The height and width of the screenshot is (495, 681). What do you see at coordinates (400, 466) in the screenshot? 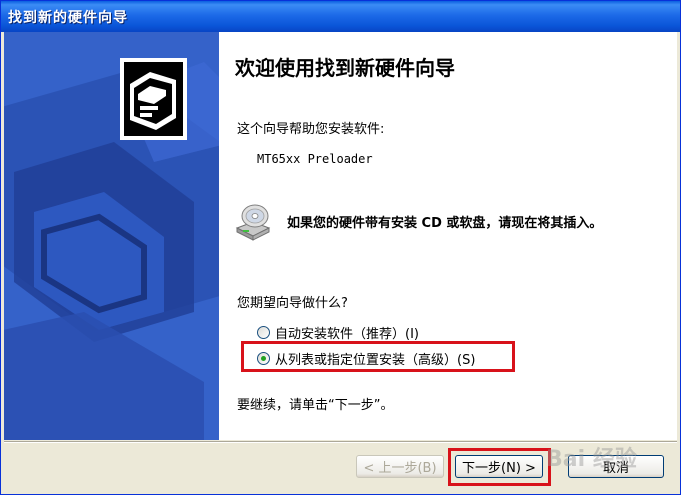
I see `back-button: < 上一步(B)` at bounding box center [400, 466].